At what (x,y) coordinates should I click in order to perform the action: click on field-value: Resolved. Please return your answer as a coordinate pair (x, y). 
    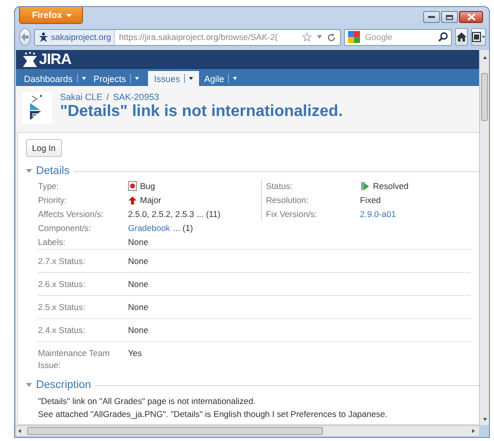
    Looking at the image, I should click on (390, 186).